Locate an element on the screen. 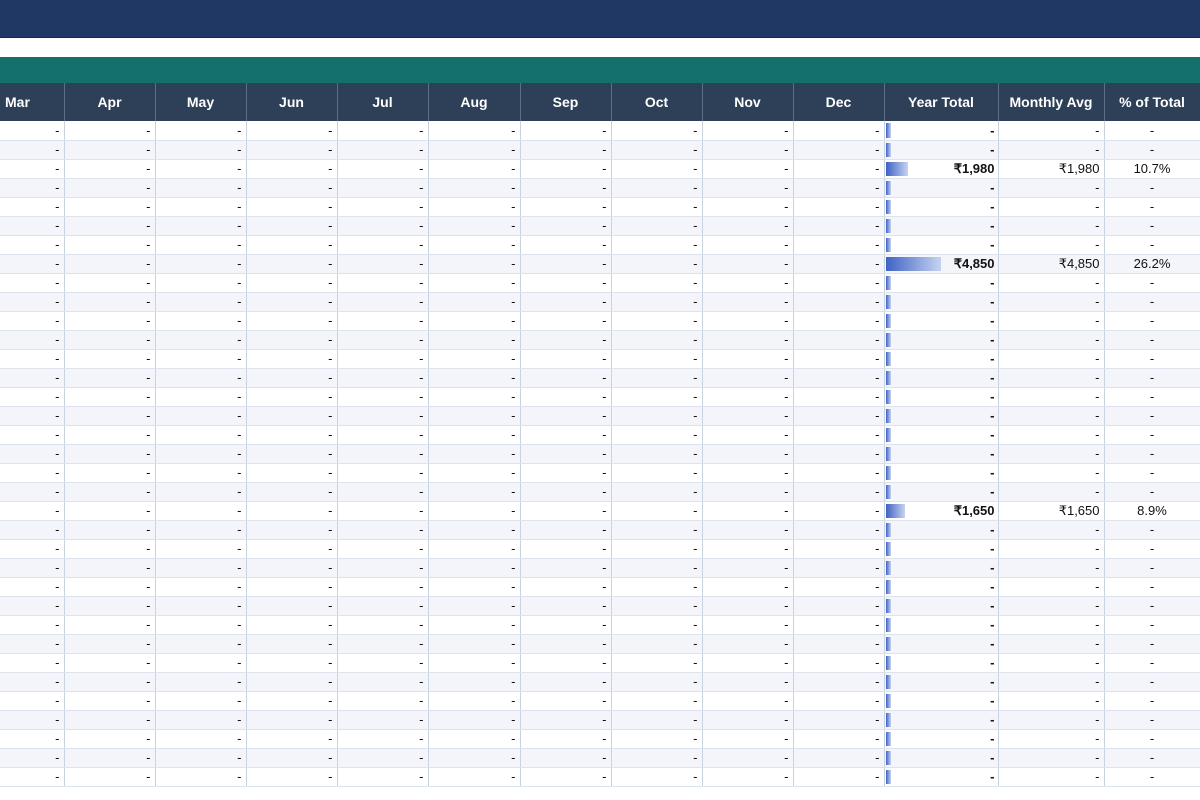  col-header-jun: Jun is located at coordinates (292, 102).